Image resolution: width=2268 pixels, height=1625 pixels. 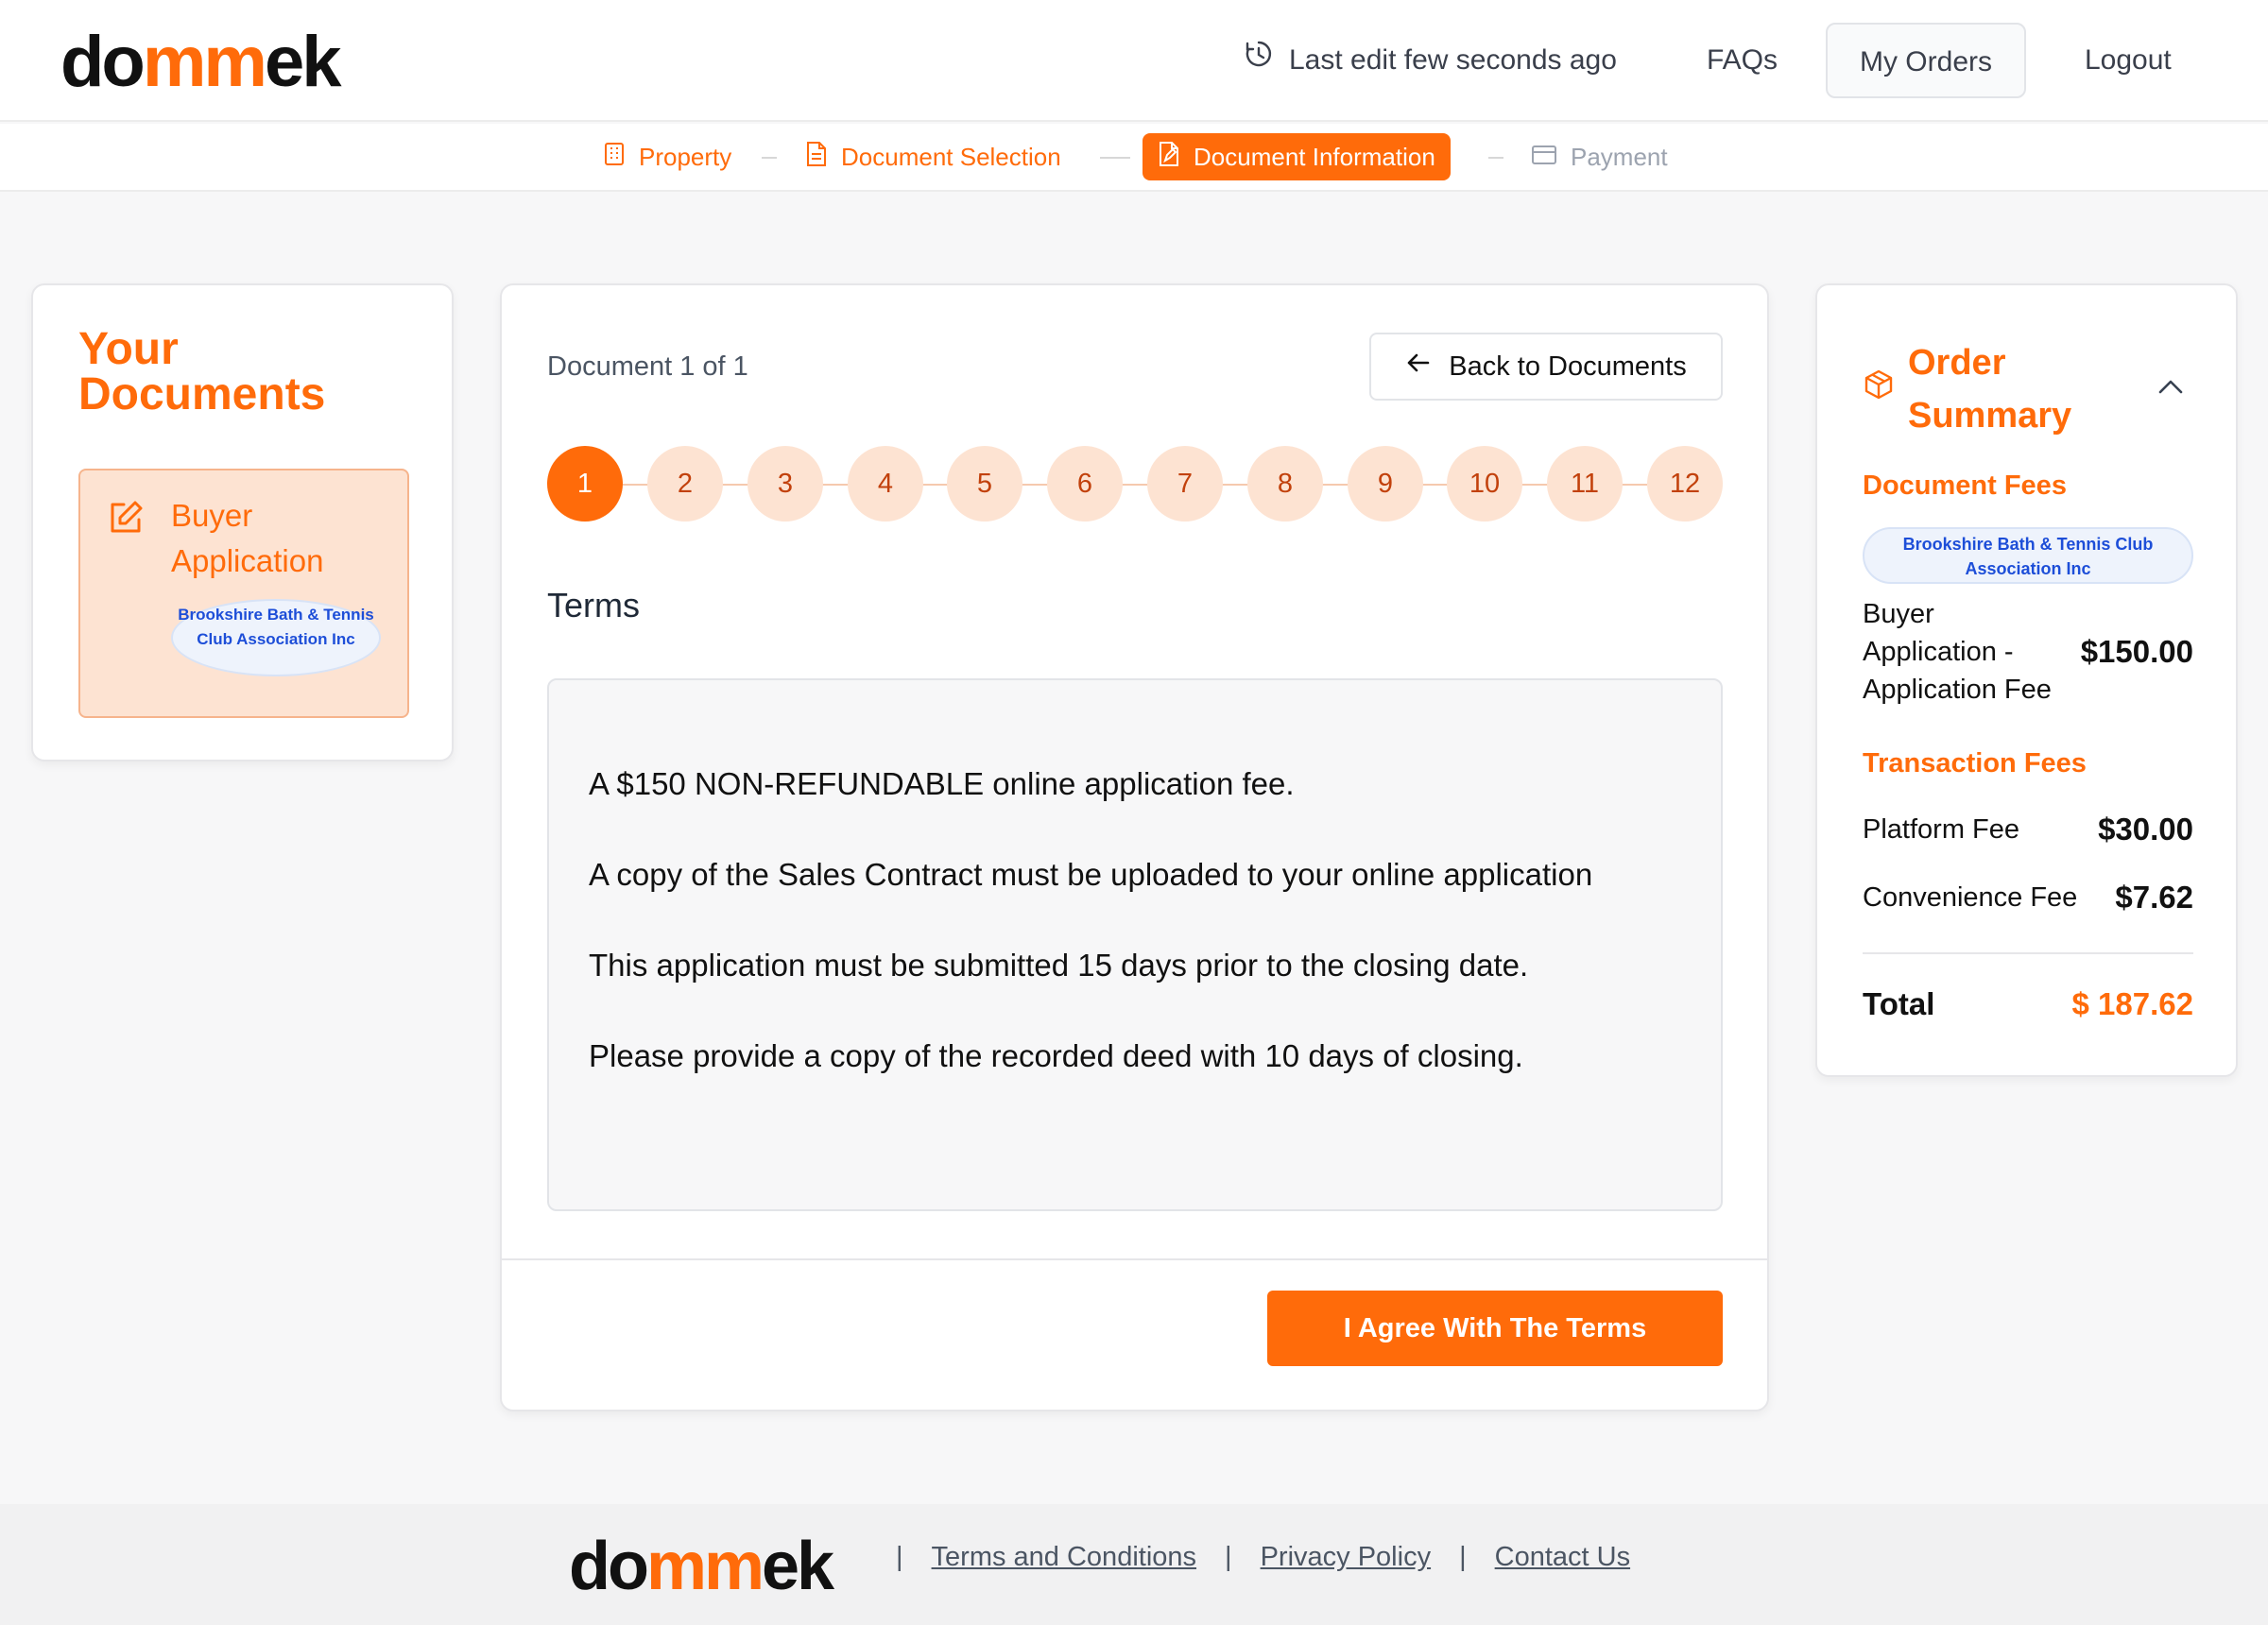 I want to click on document-icon, so click(x=816, y=158).